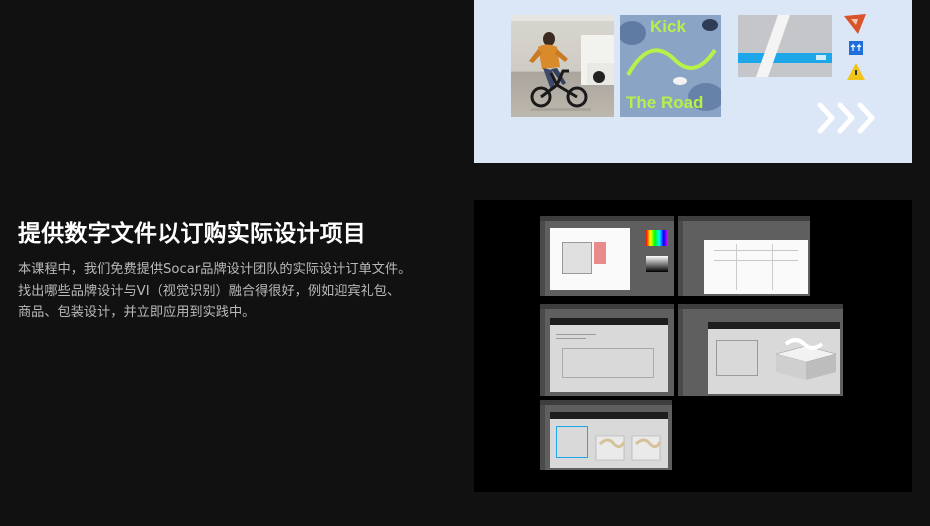  I want to click on poster-headline-kick: Kick, so click(668, 26).